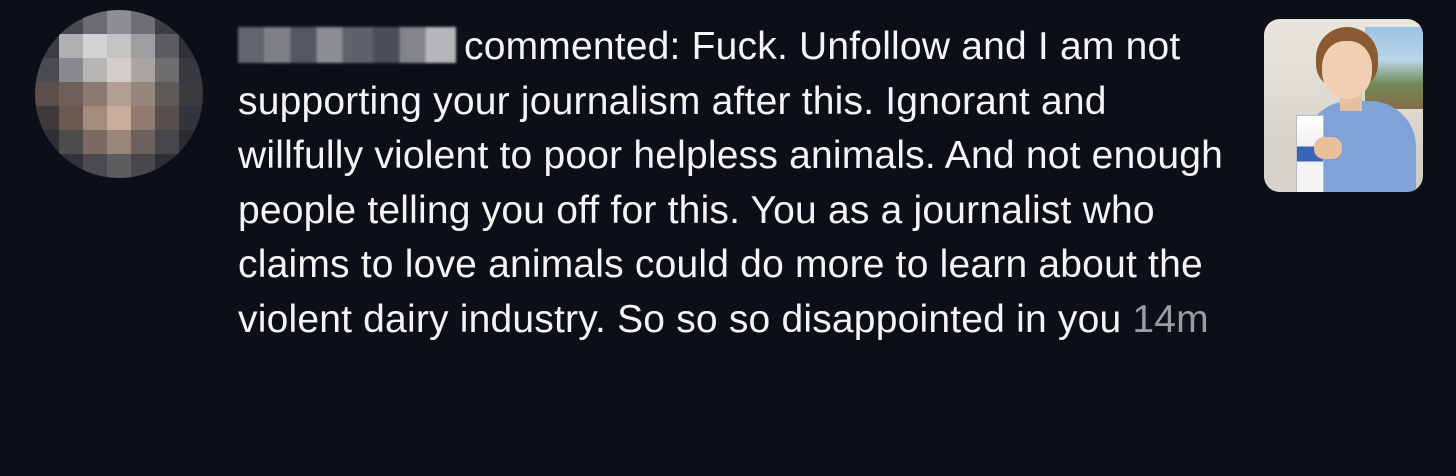 The width and height of the screenshot is (1456, 476). I want to click on timestamp: 14m, so click(1170, 319).